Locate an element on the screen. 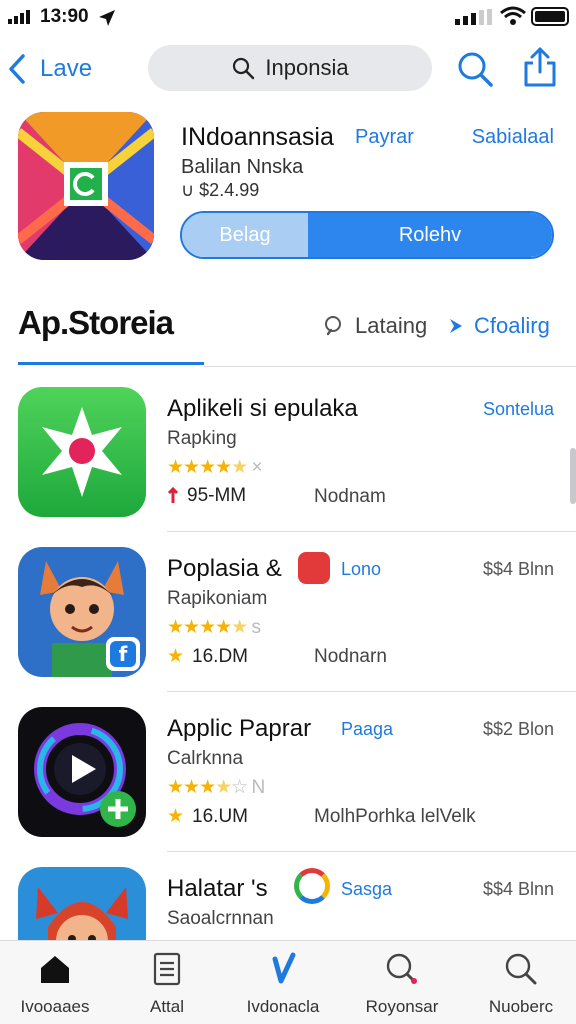  cellular-signal-icon is located at coordinates (473, 17).